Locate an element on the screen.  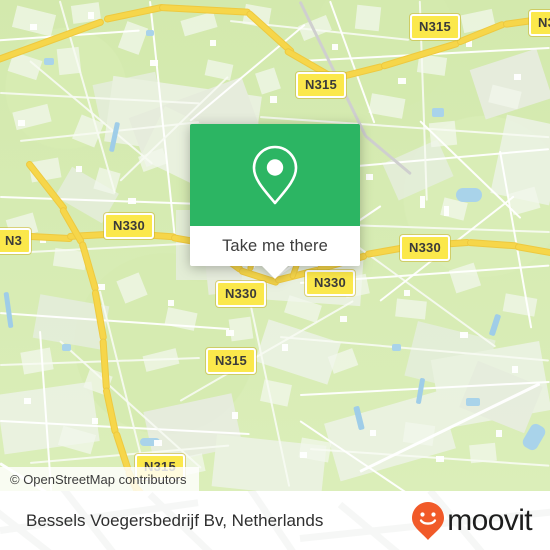
callout-action-area: Take me there is located at coordinates (275, 252).